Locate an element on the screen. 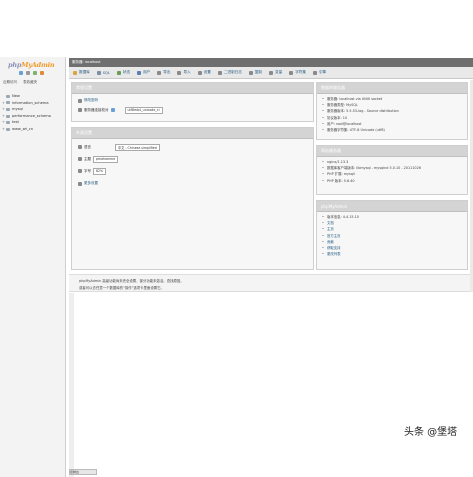 The width and height of the screenshot is (473, 477). language-icon is located at coordinates (80, 147).